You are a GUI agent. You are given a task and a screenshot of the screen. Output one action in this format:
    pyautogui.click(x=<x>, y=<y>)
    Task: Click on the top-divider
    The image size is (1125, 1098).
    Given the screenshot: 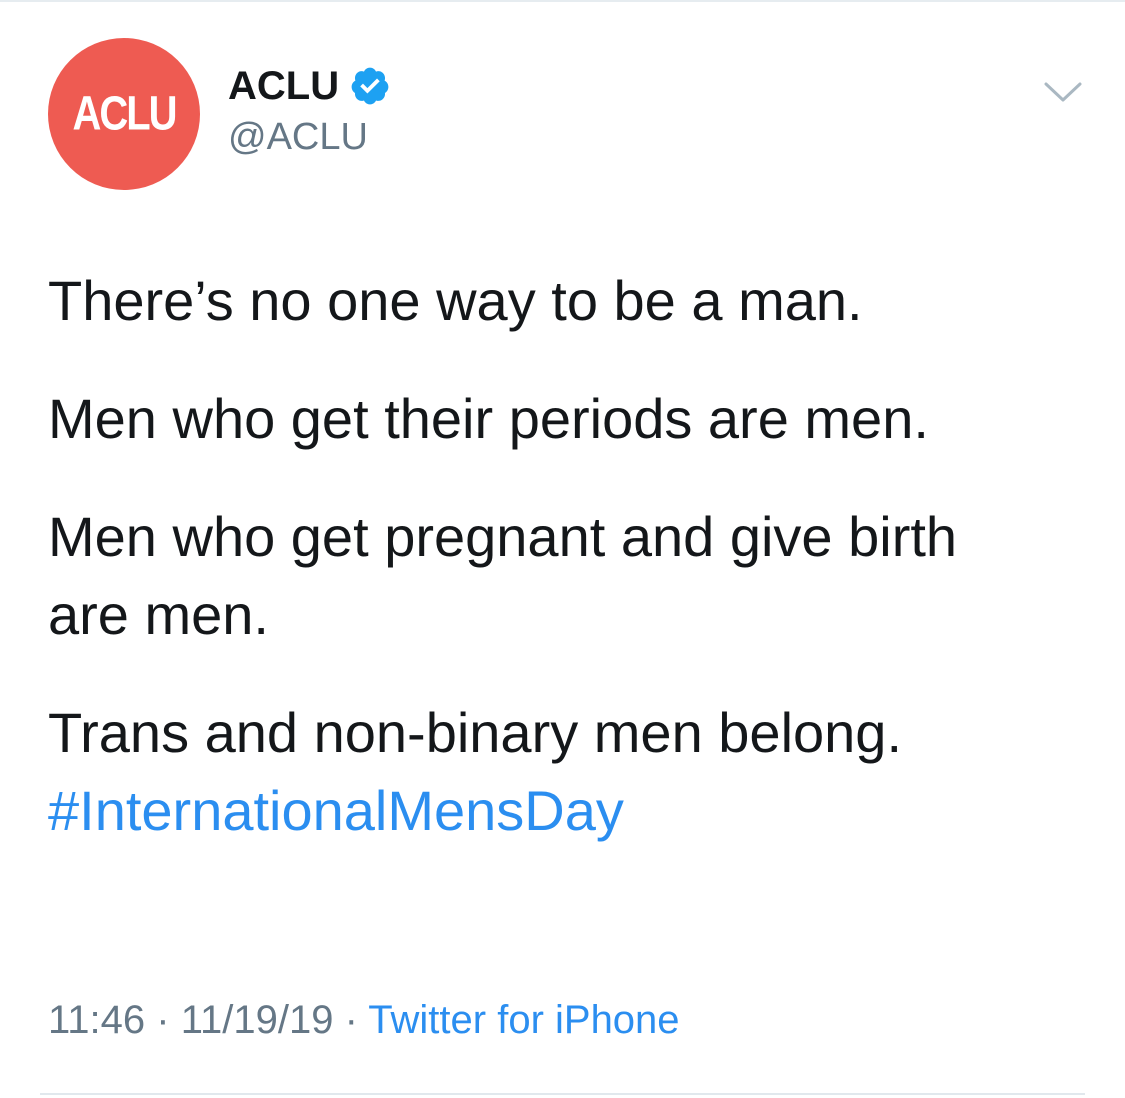 What is the action you would take?
    pyautogui.click(x=562, y=1)
    